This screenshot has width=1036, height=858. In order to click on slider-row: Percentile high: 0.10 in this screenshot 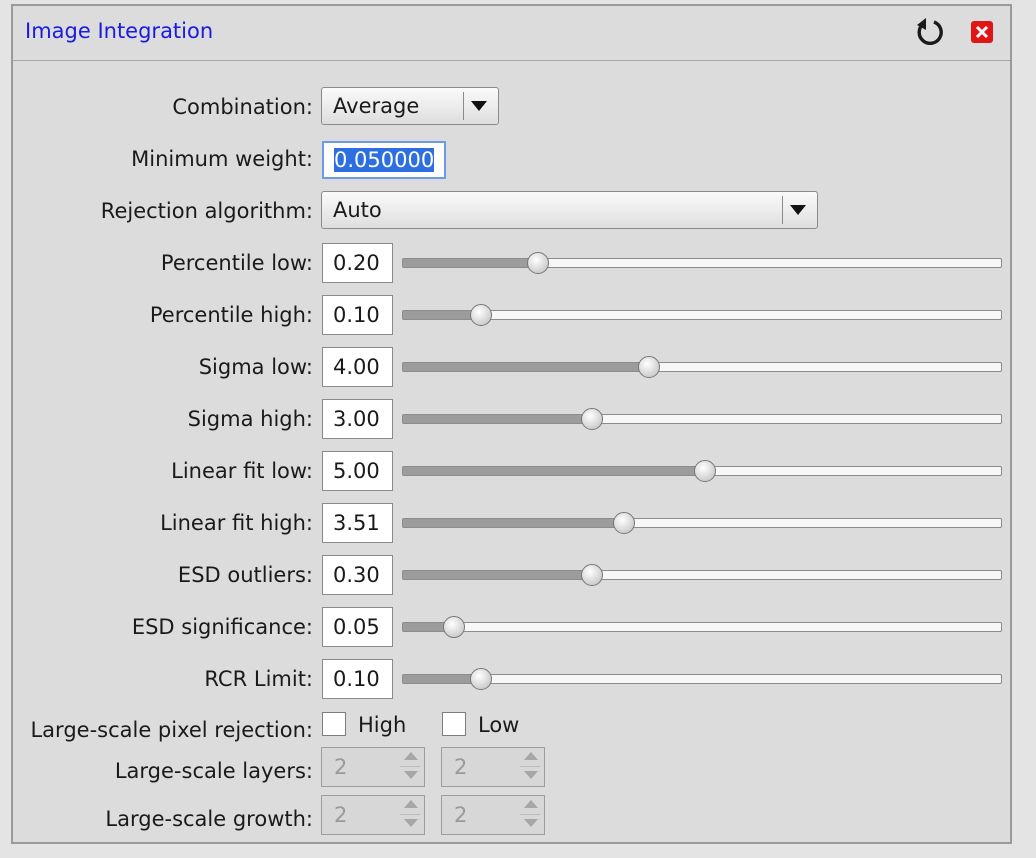, I will do `click(513, 315)`.